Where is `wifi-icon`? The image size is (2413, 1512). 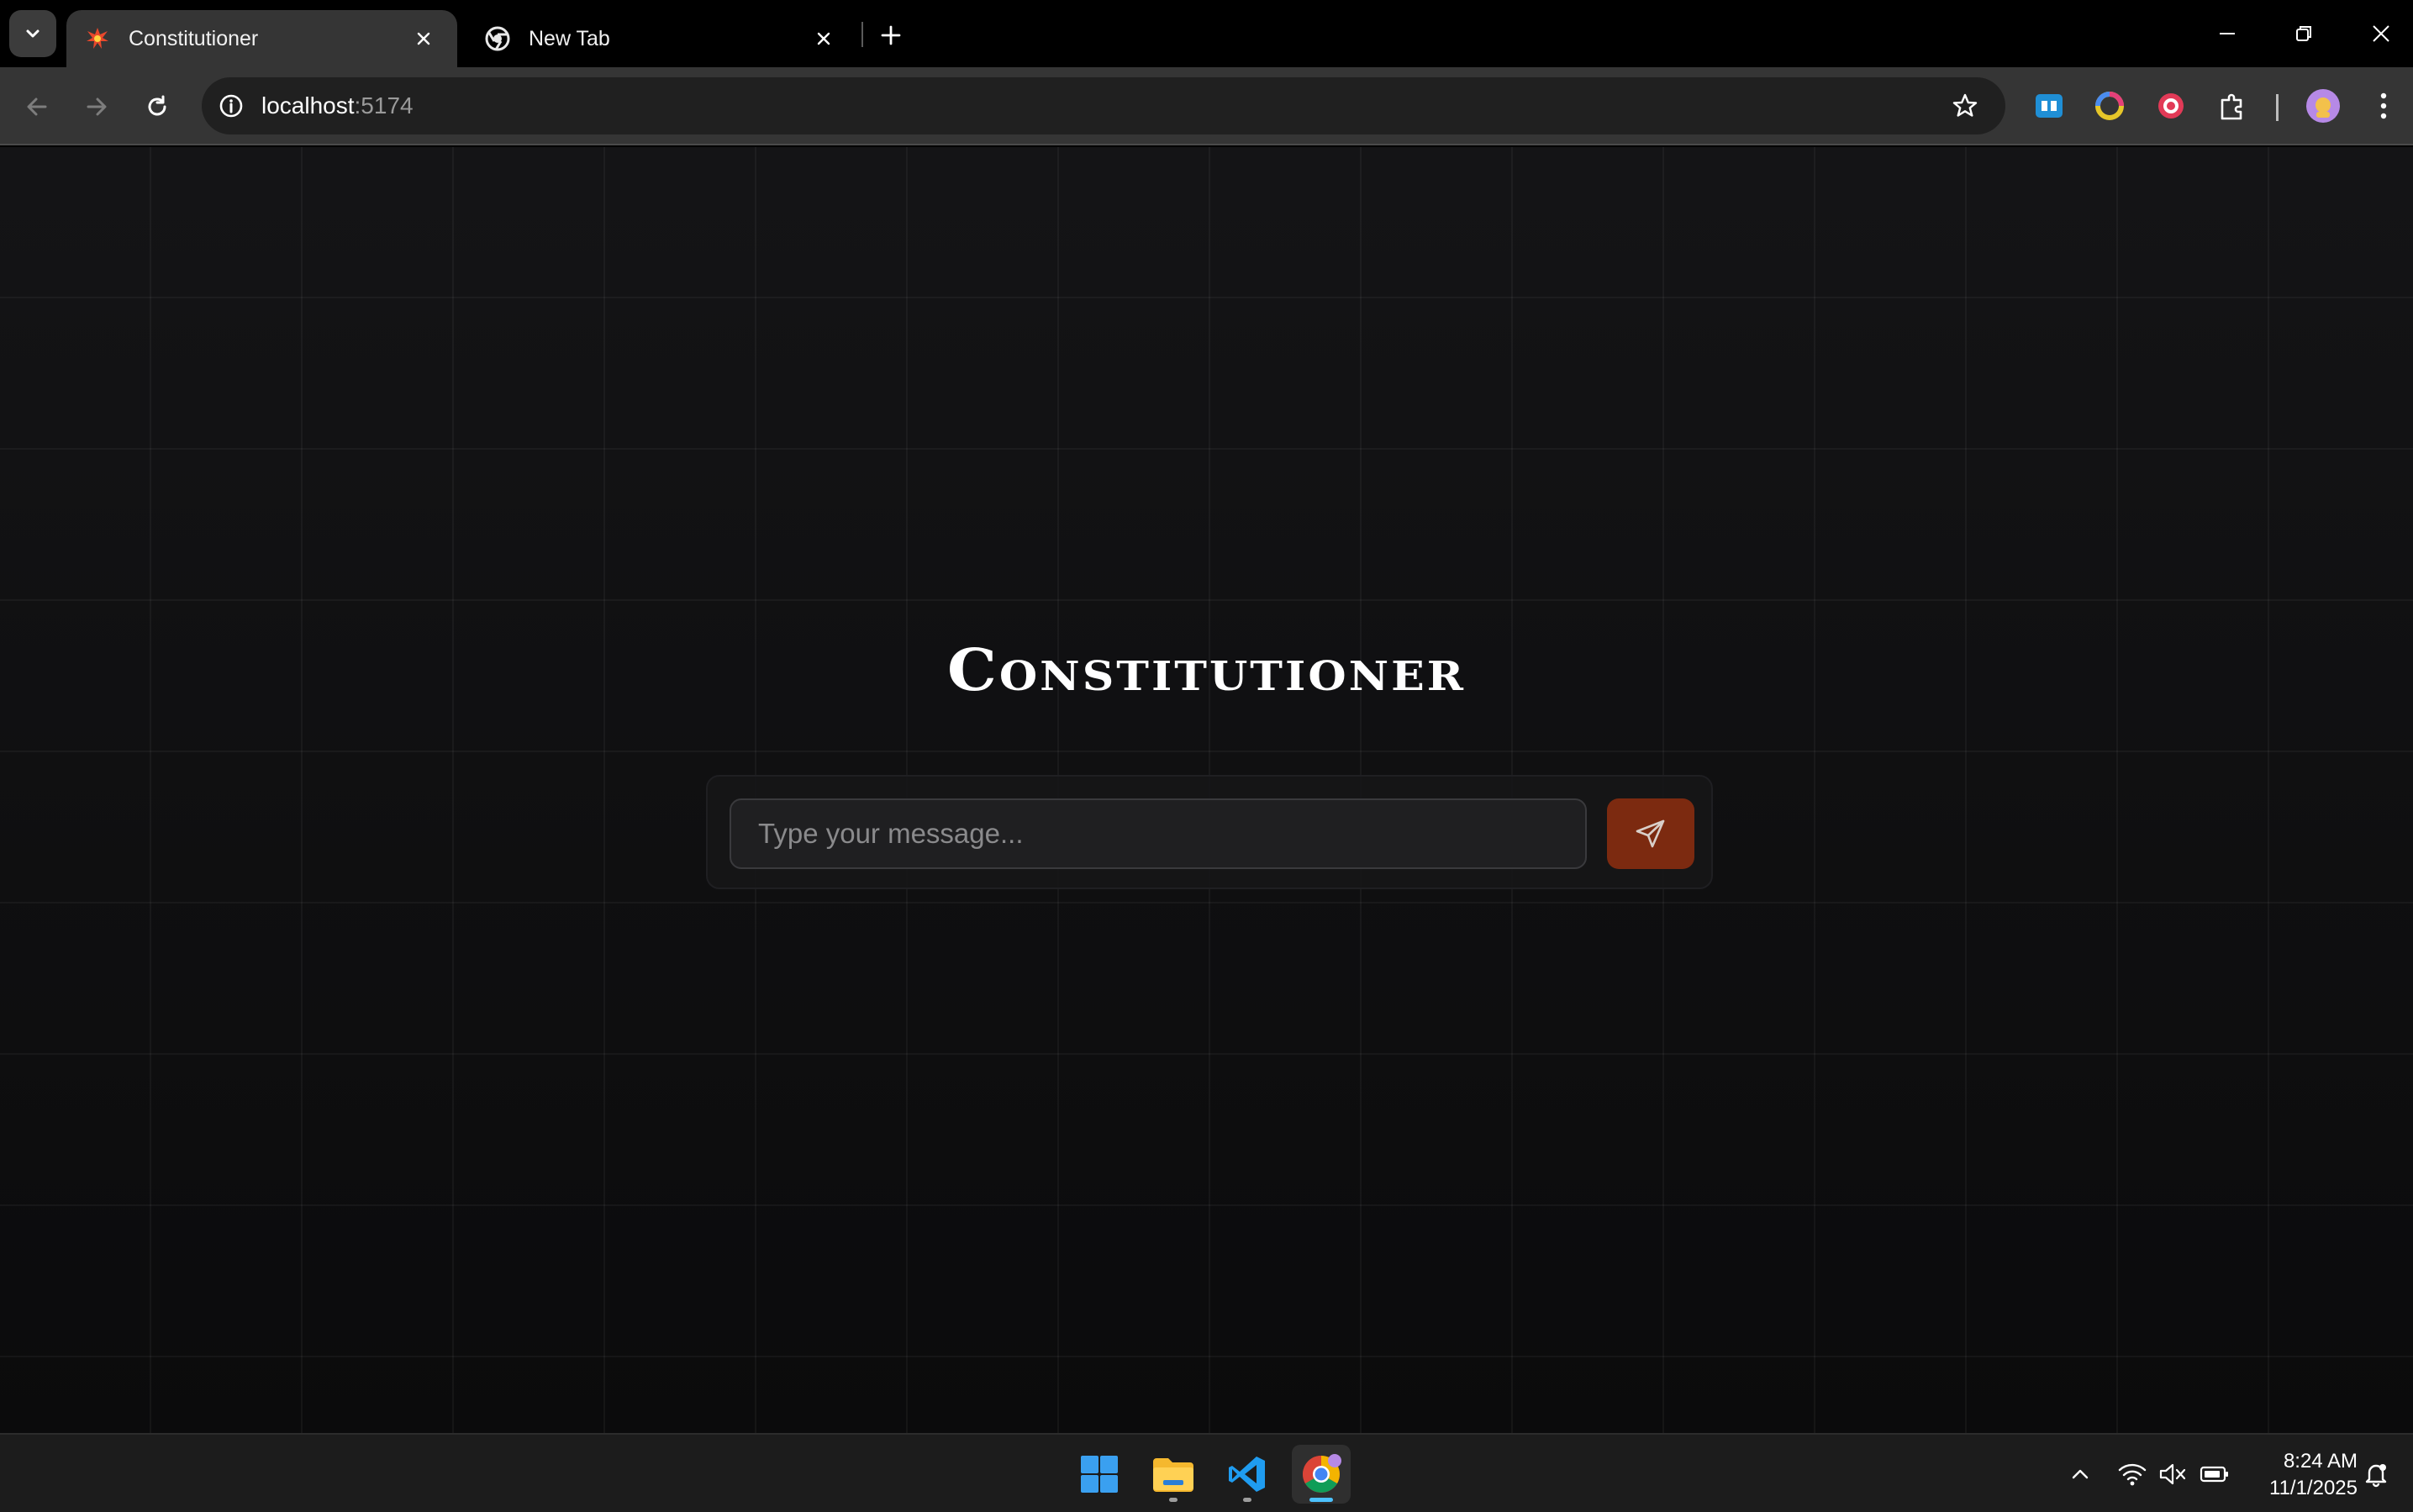 wifi-icon is located at coordinates (2132, 1474).